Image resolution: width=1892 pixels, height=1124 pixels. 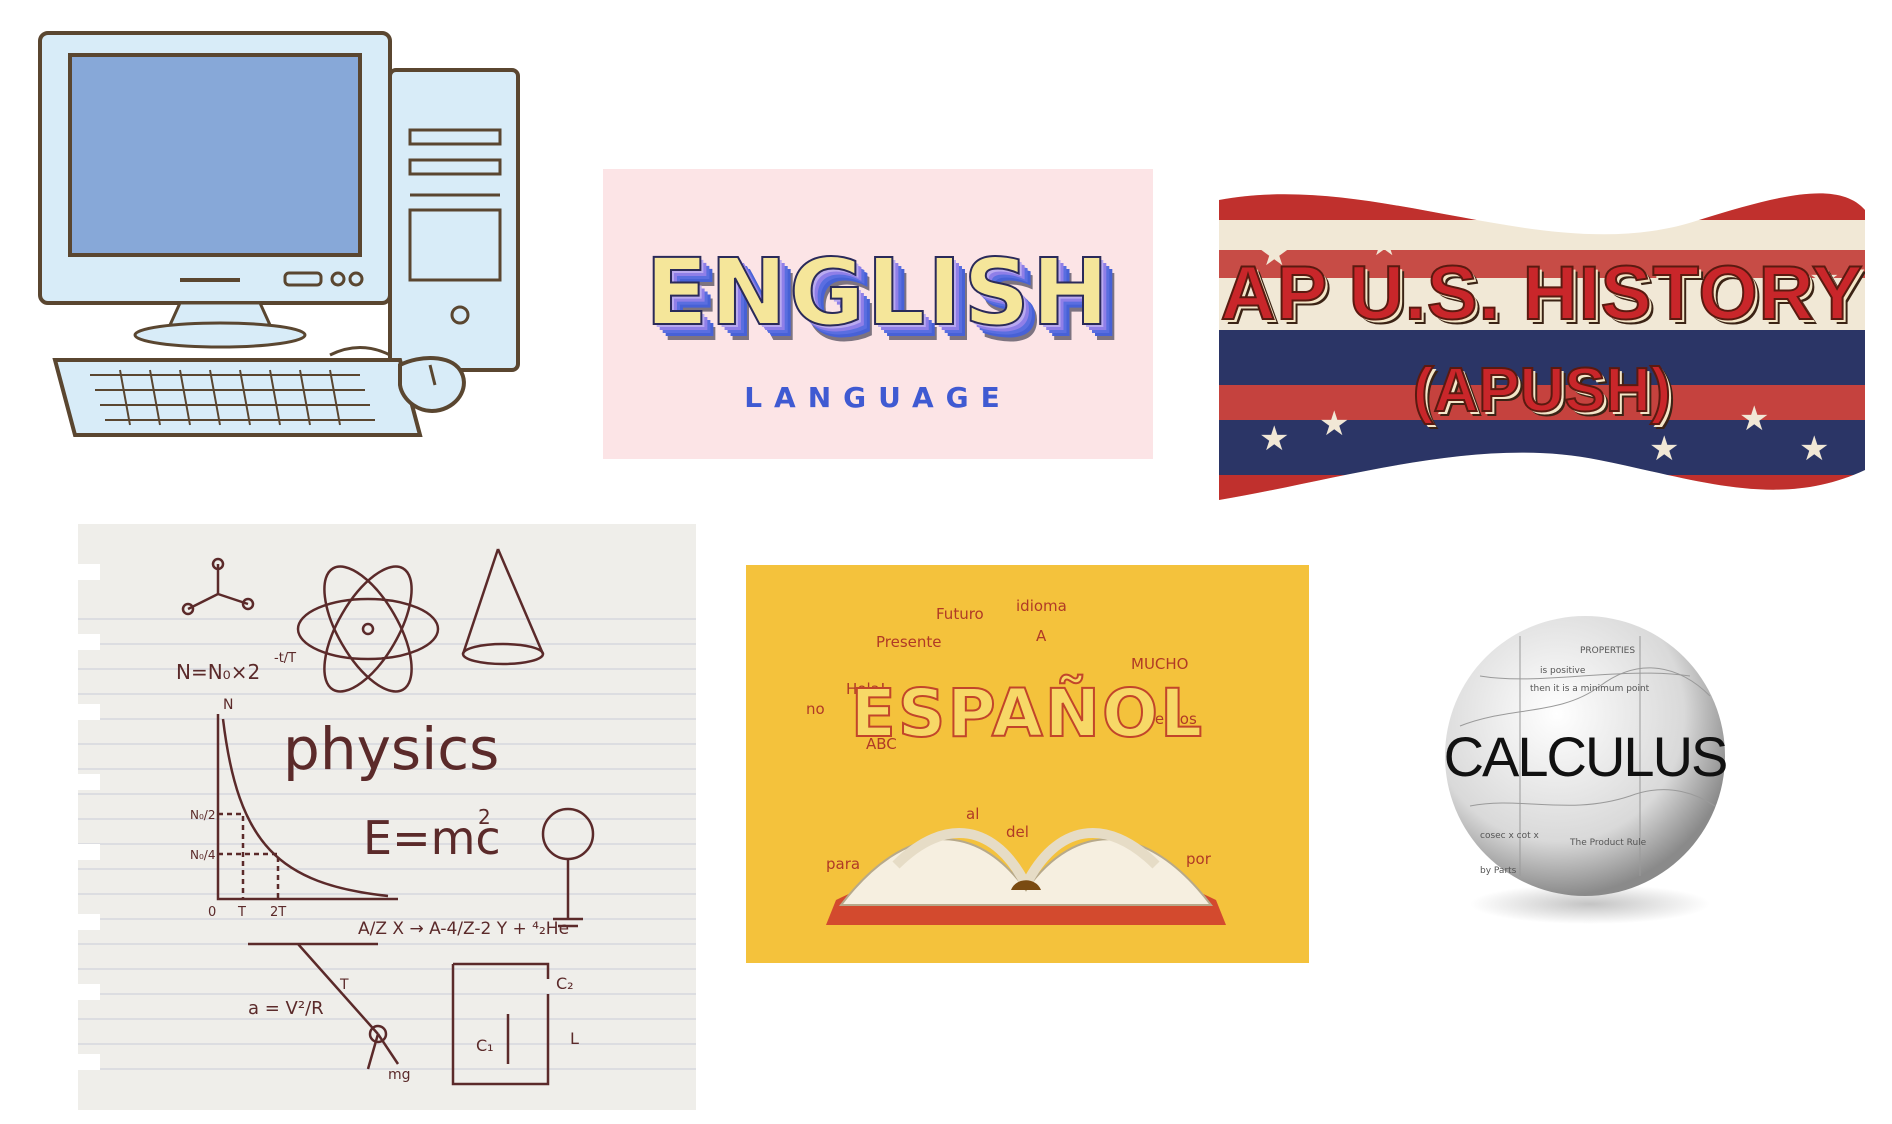 I want to click on graph-label-n-quarter: N₀/4, so click(x=202, y=855).